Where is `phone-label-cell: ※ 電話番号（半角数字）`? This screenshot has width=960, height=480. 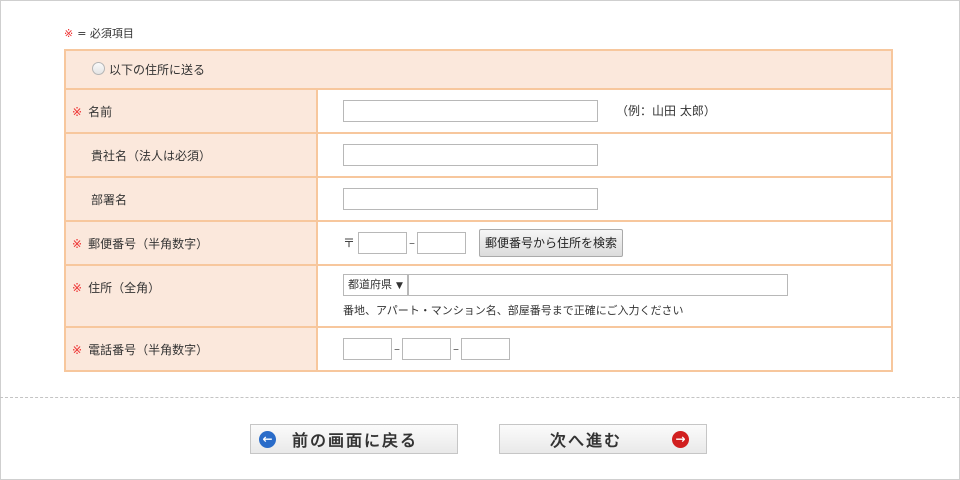 phone-label-cell: ※ 電話番号（半角数字） is located at coordinates (191, 349).